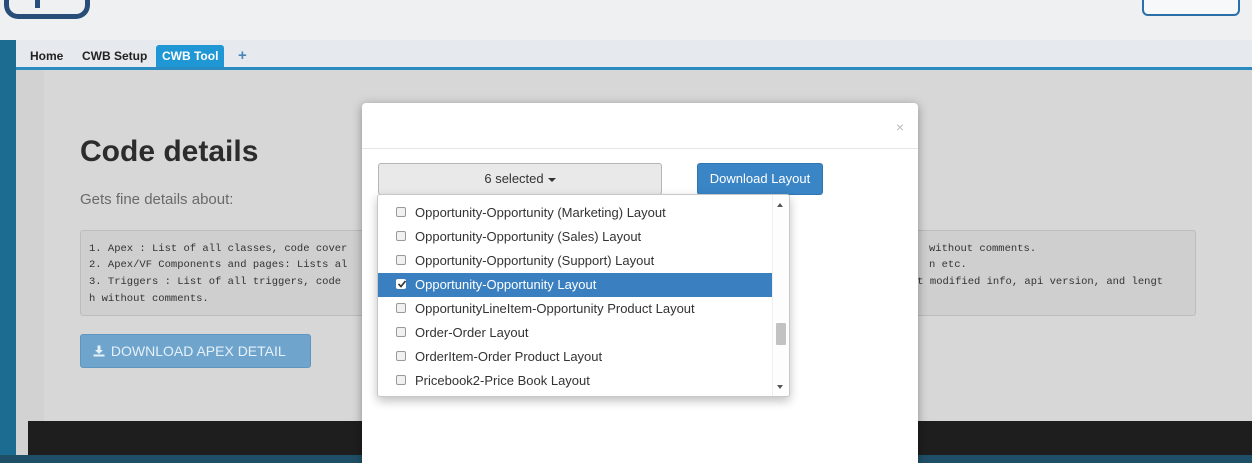 This screenshot has height=463, width=1252. Describe the element at coordinates (502, 380) in the screenshot. I see `option-label: Pricebook2-Price Book Layout` at that location.